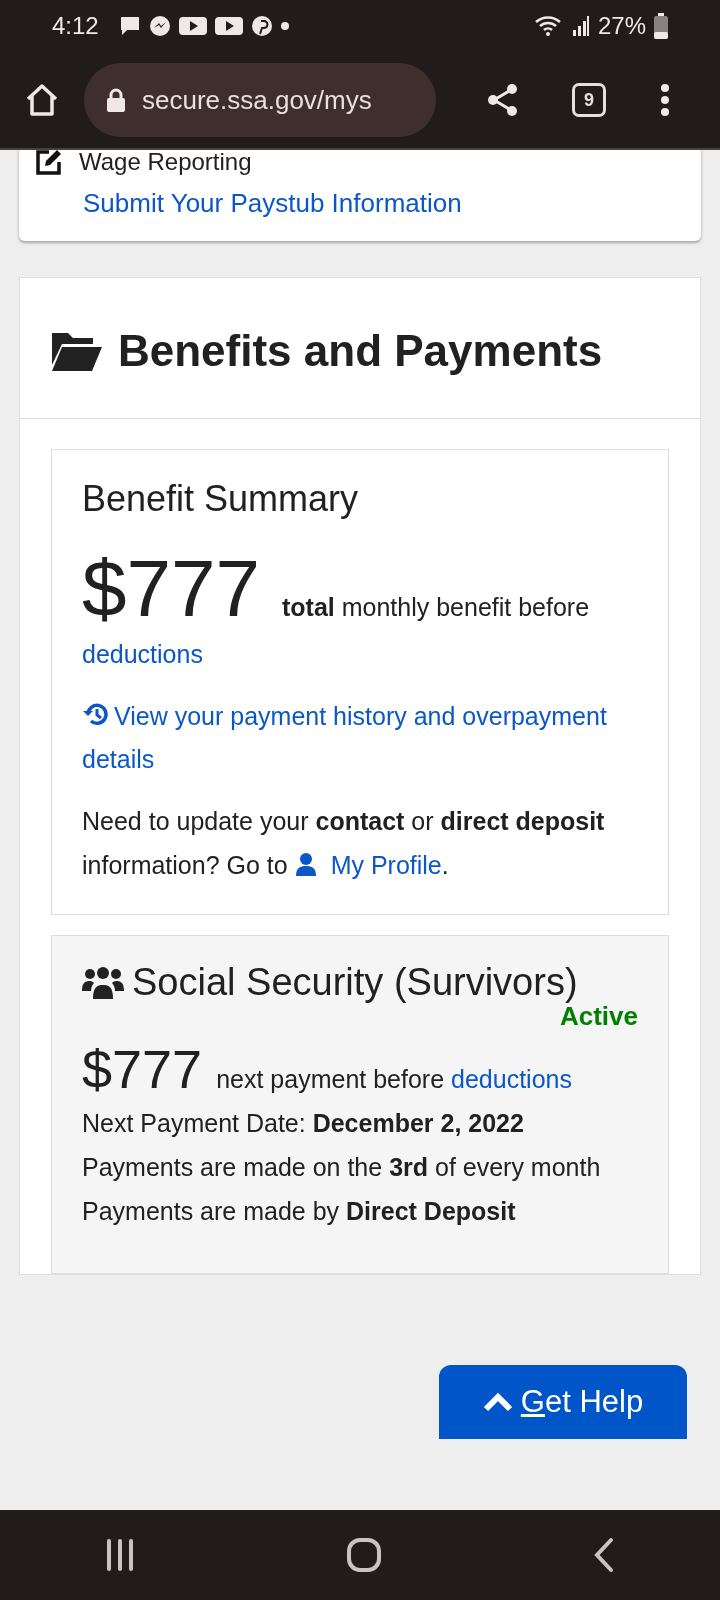 This screenshot has height=1600, width=720. What do you see at coordinates (344, 843) in the screenshot?
I see `profile-sentence: Need to update your contact or direct deposit information? Go to My Profile.` at bounding box center [344, 843].